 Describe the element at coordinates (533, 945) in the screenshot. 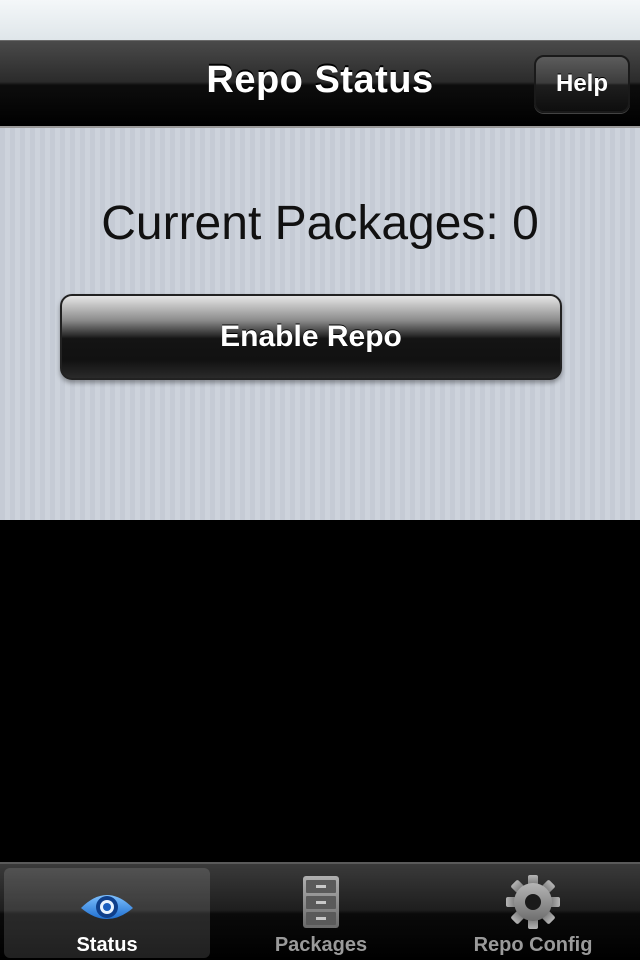

I see `tab-repo-config-label: Repo Config` at that location.